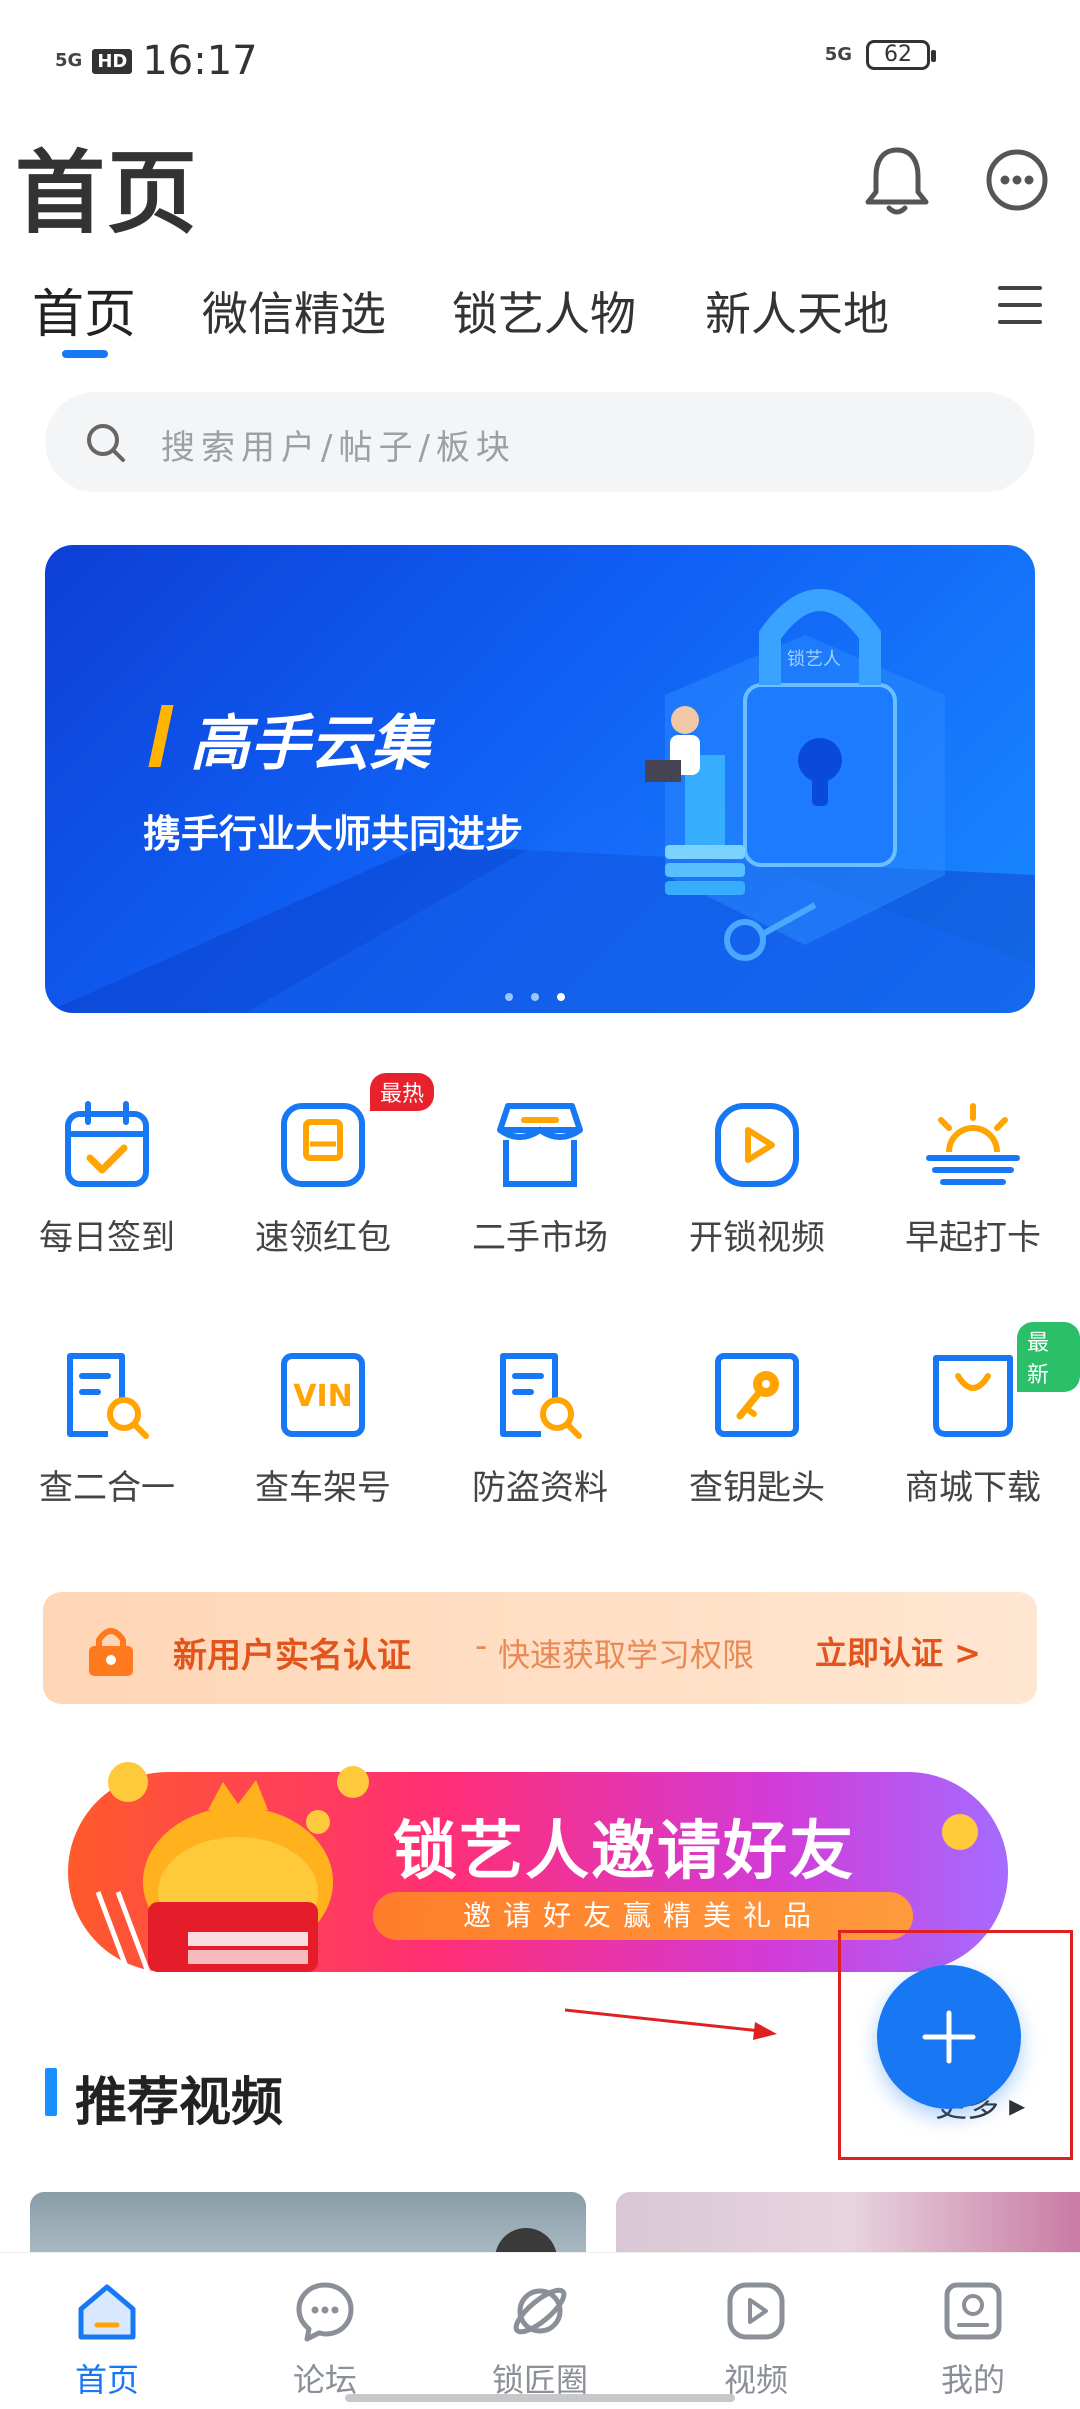  What do you see at coordinates (107, 193) in the screenshot?
I see `page-title: 首页` at bounding box center [107, 193].